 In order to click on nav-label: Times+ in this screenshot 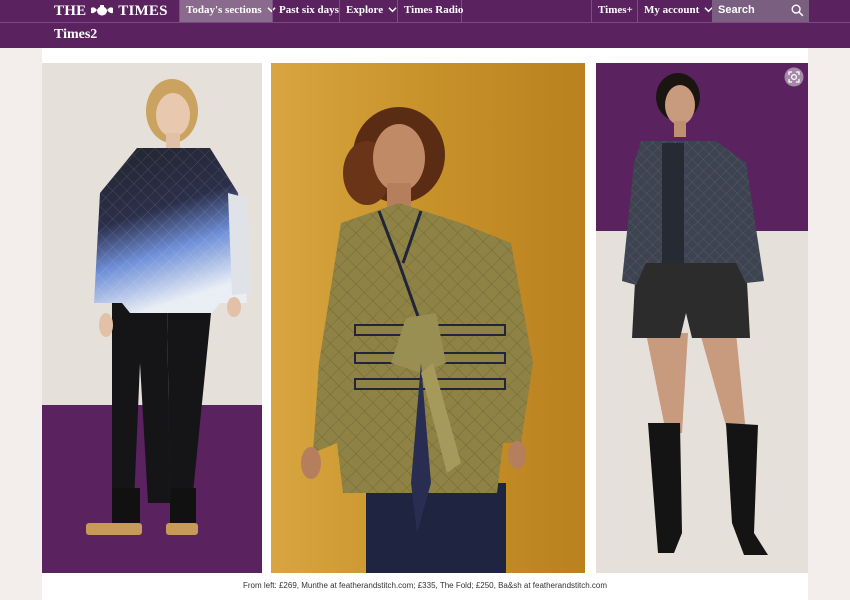, I will do `click(615, 10)`.